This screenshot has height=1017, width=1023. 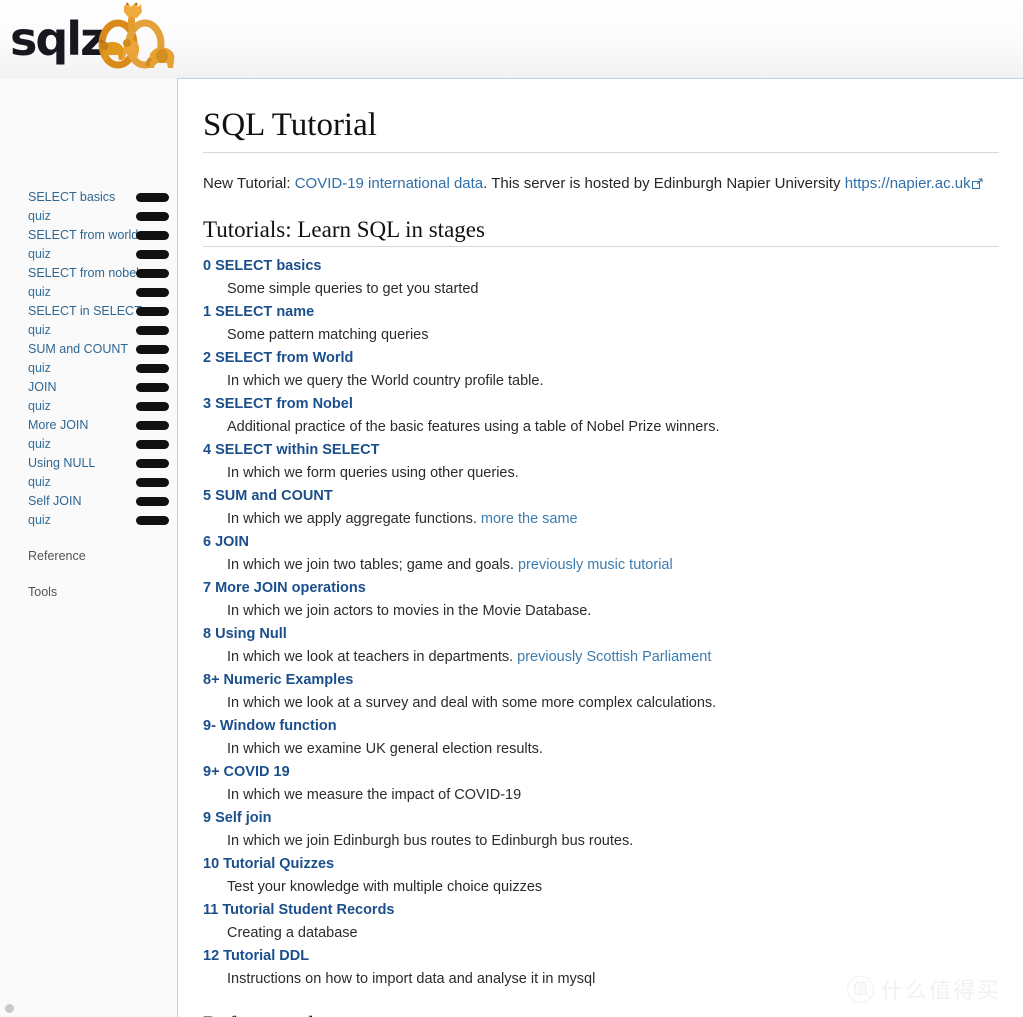 I want to click on tutorial-description-link: previously music tutorial, so click(x=595, y=565).